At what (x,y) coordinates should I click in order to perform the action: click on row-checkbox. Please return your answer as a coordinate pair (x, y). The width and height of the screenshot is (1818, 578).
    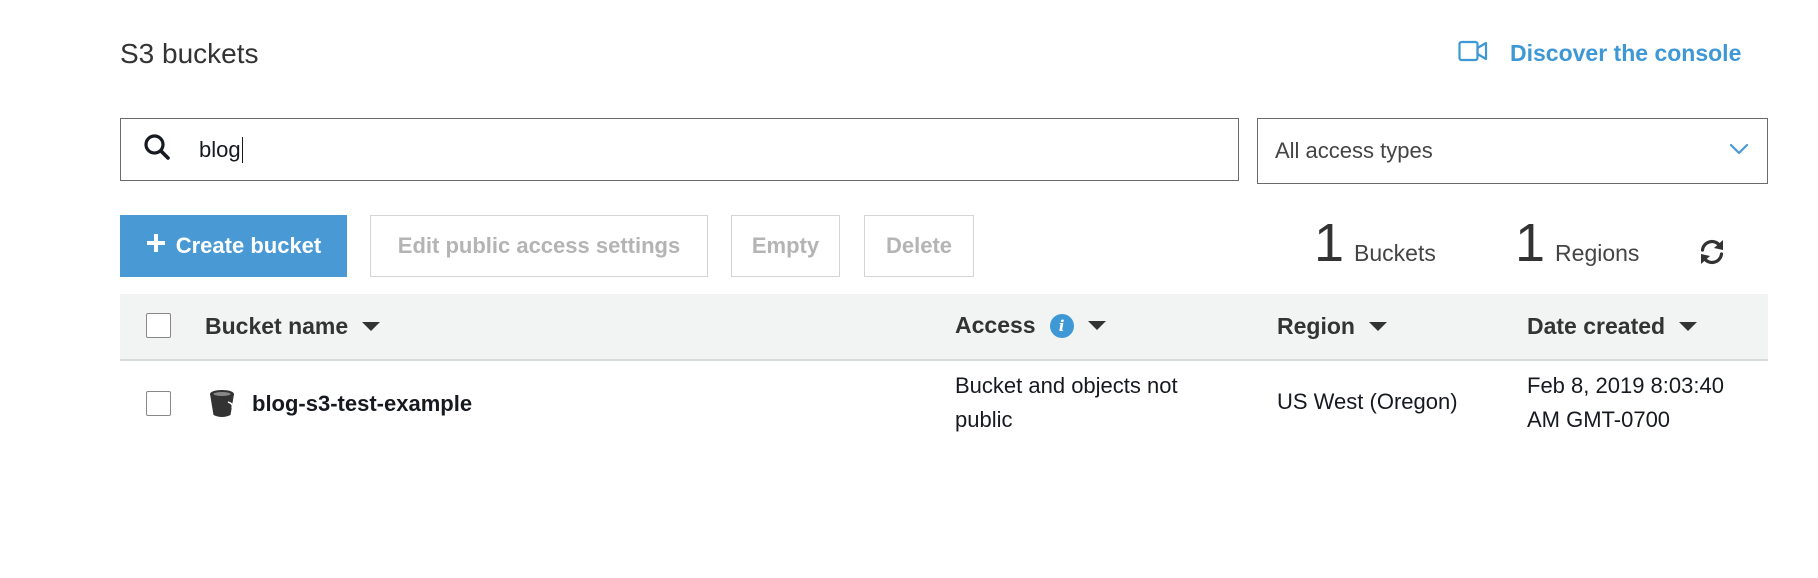
    Looking at the image, I should click on (158, 403).